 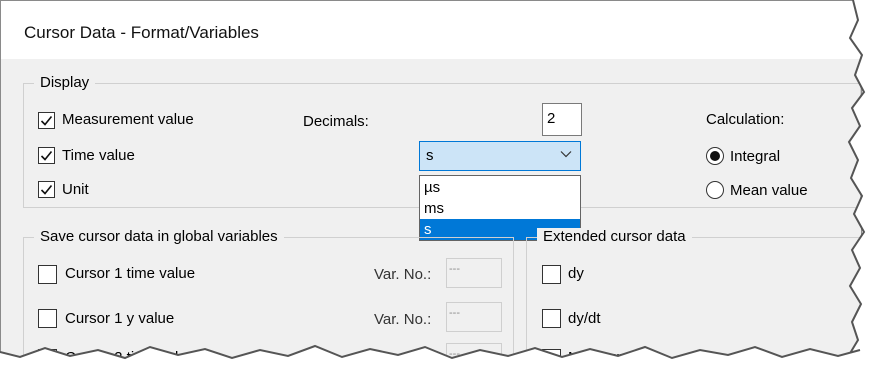 I want to click on var-no-label-2: Var. No.:, so click(x=403, y=319).